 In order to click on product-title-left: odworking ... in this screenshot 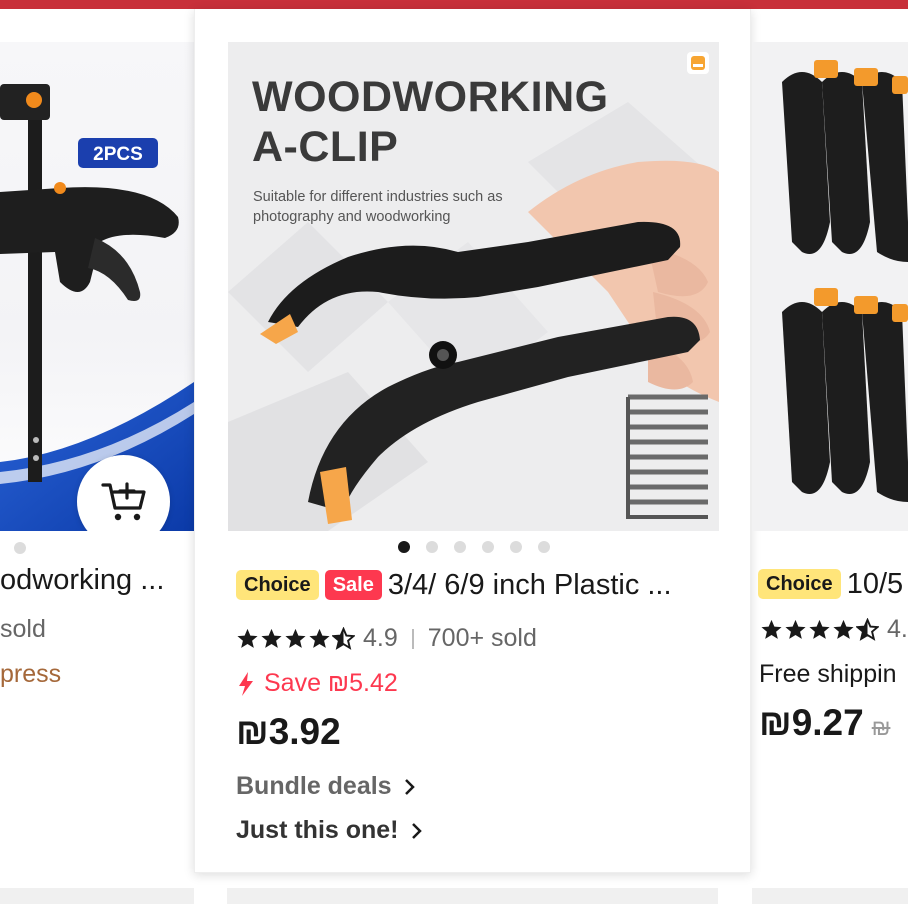, I will do `click(82, 580)`.